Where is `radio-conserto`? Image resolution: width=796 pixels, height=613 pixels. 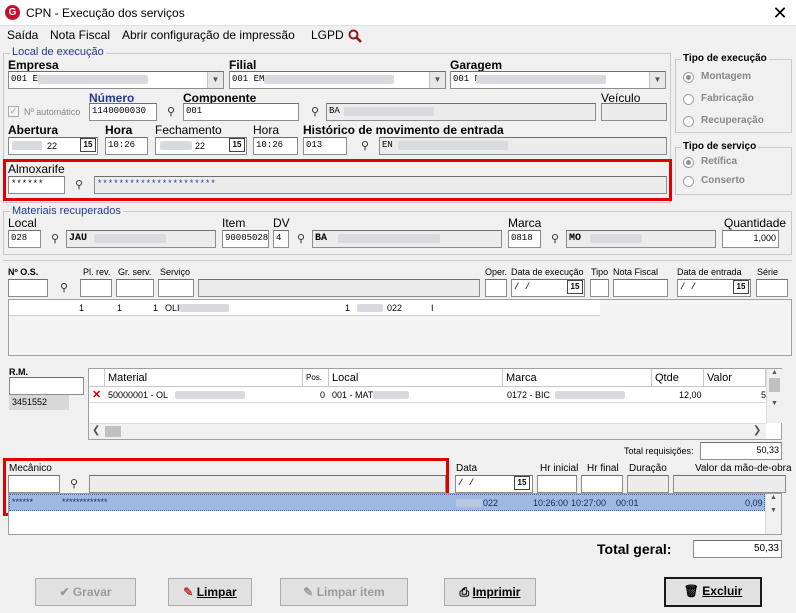
radio-conserto is located at coordinates (688, 181).